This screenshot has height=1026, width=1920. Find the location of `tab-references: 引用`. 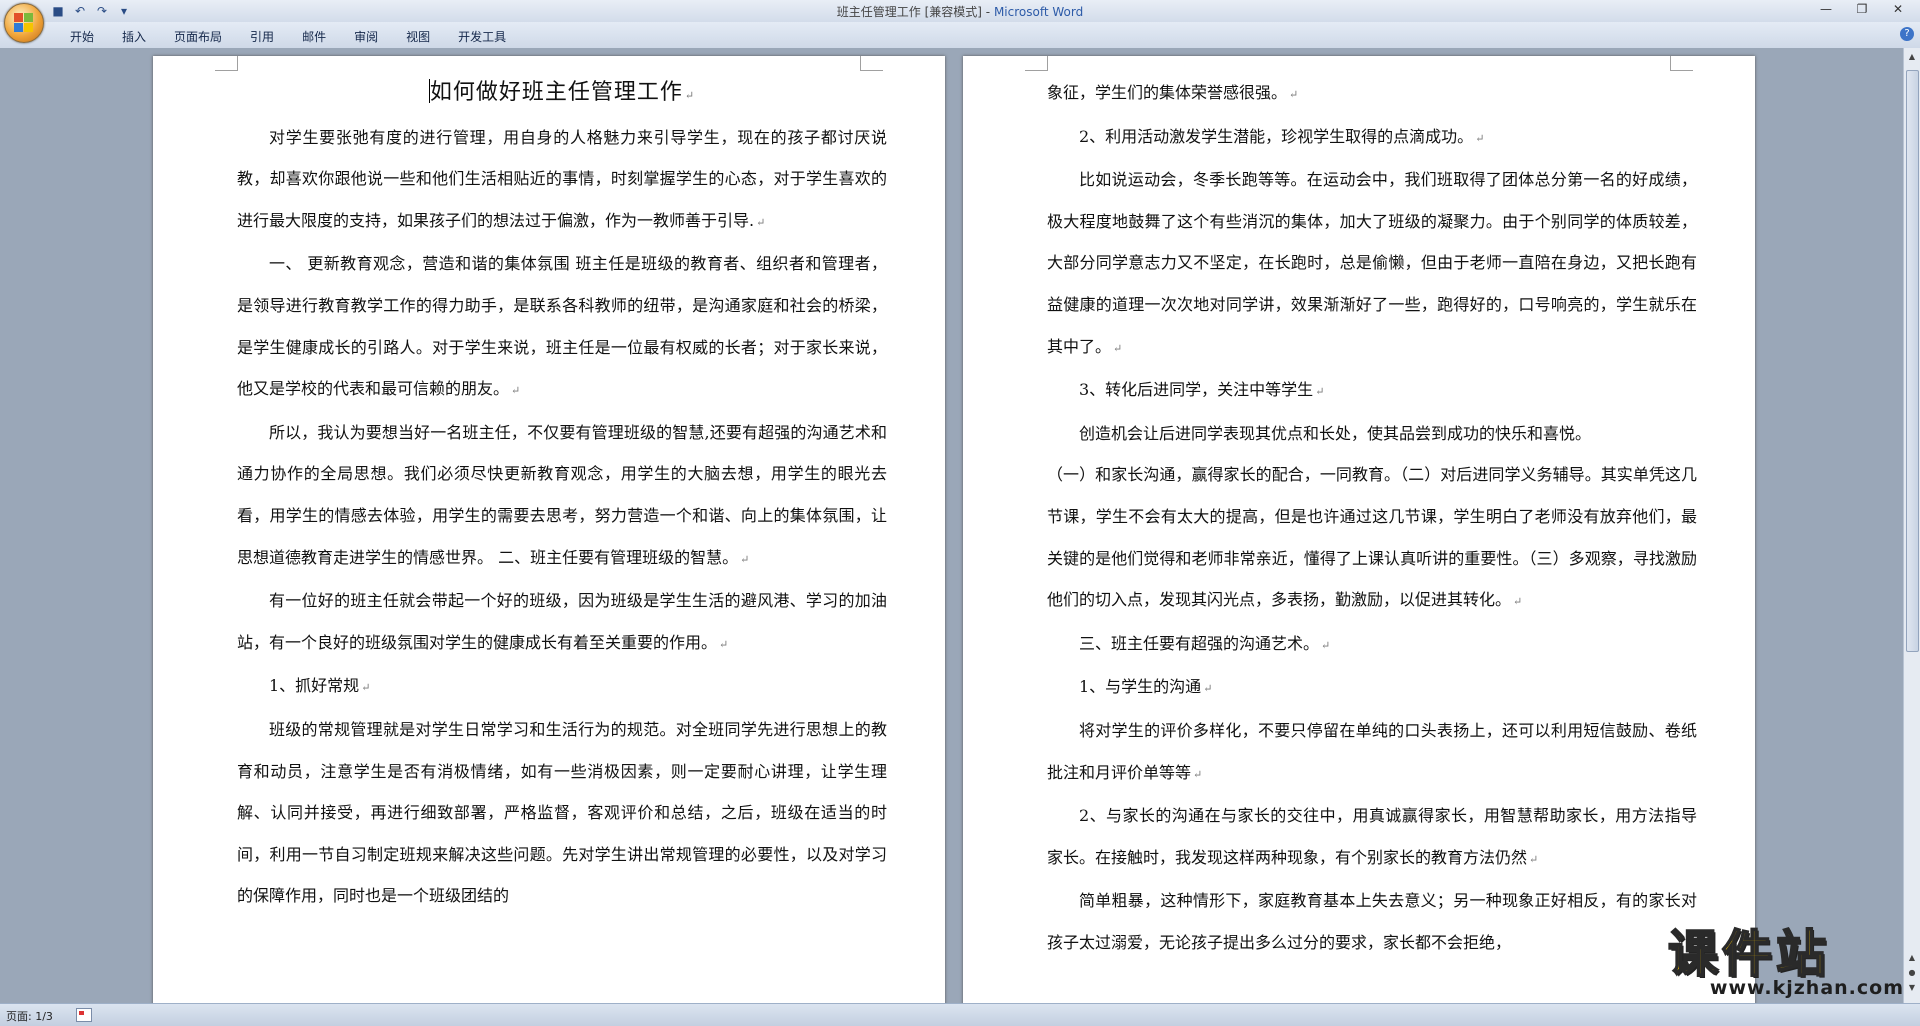

tab-references: 引用 is located at coordinates (262, 36).